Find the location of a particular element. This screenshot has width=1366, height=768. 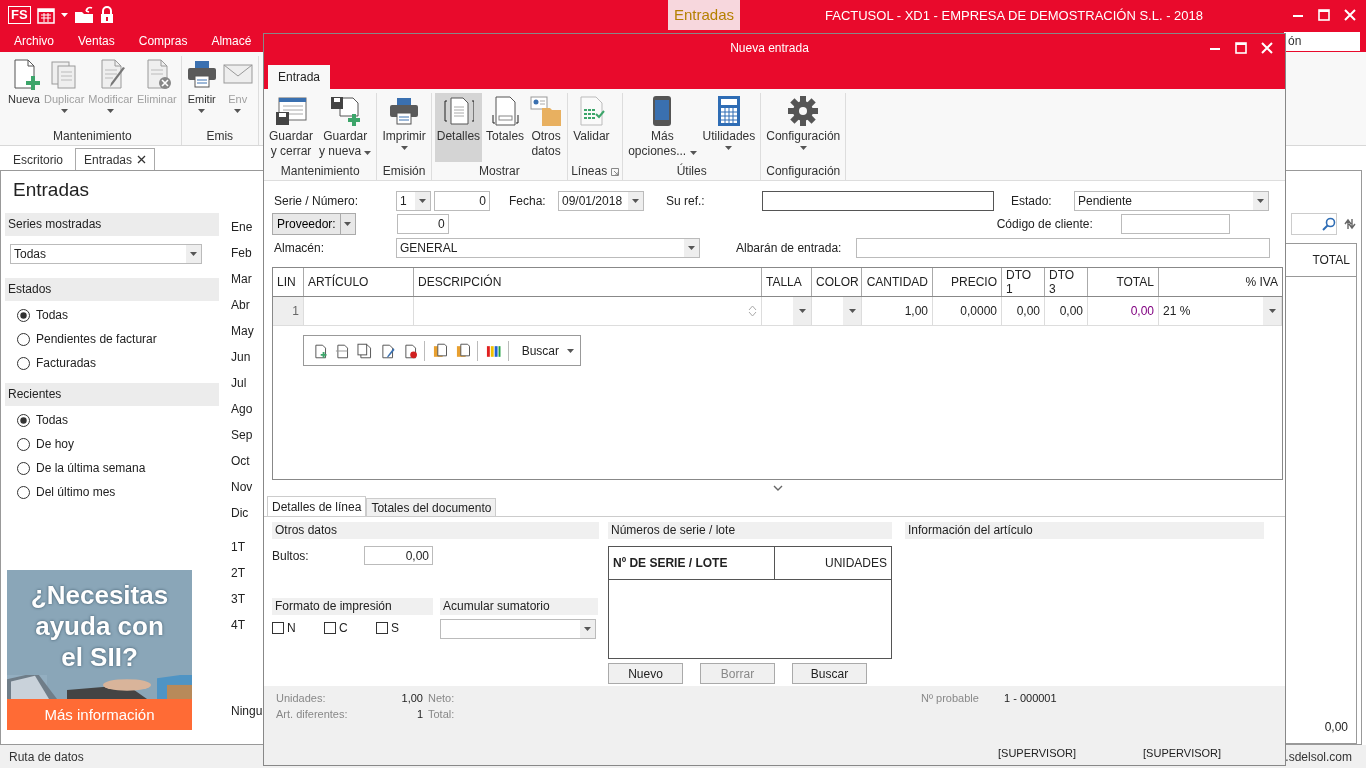

column-header: Nº DE SERIE / LOTE is located at coordinates (692, 563).